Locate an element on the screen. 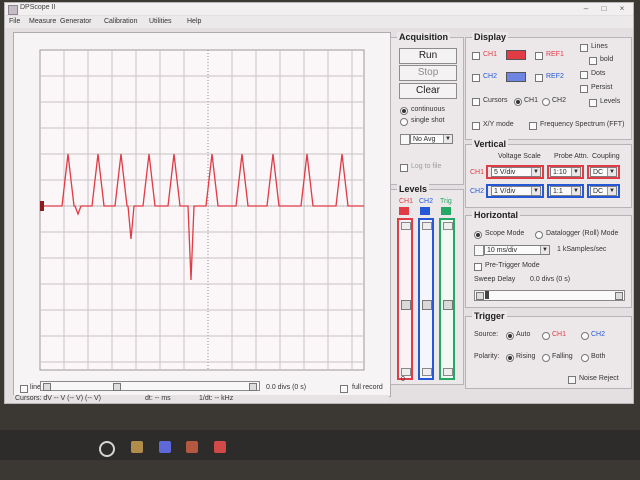 The image size is (640, 480). run-button: Run is located at coordinates (428, 56).